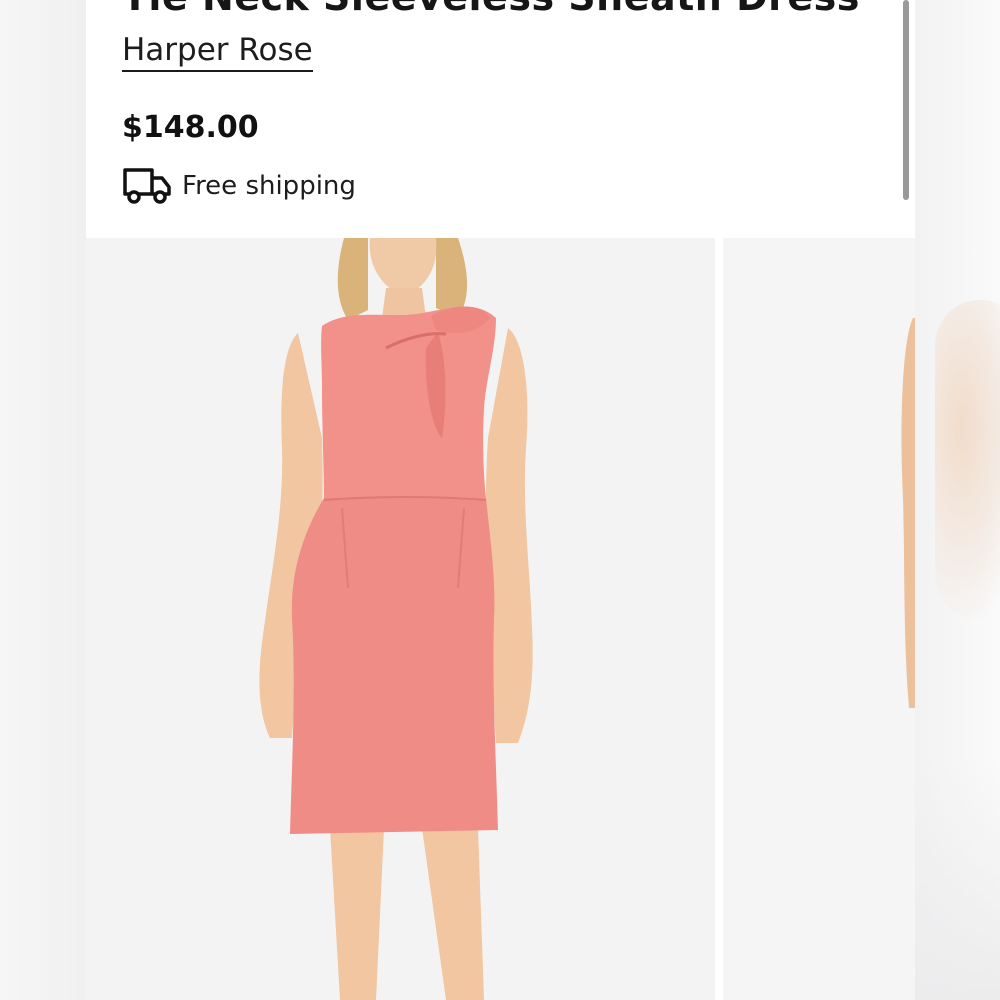 The width and height of the screenshot is (1000, 1000). What do you see at coordinates (43, 500) in the screenshot?
I see `previous-page-edge` at bounding box center [43, 500].